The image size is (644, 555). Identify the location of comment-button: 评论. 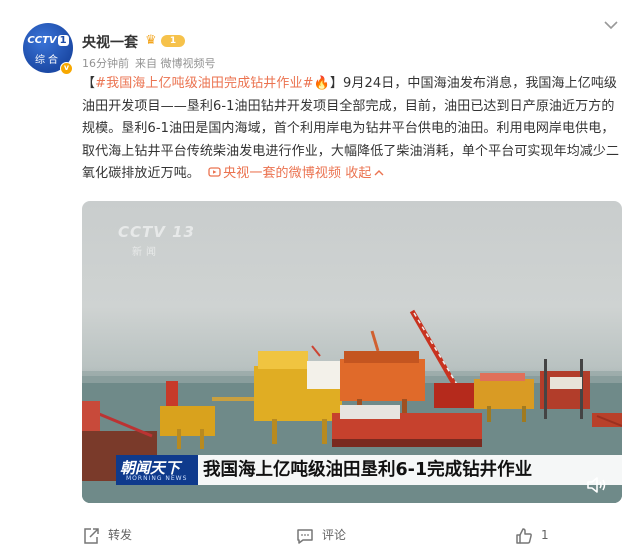
(321, 536).